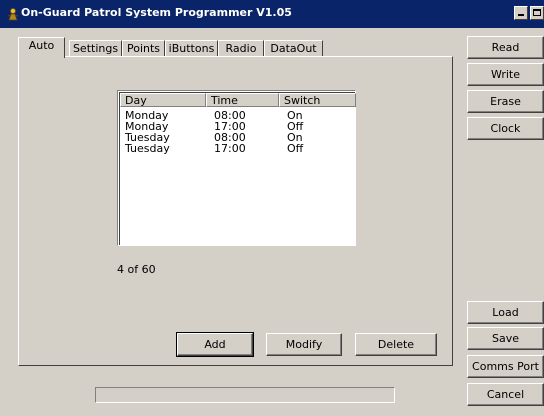  Describe the element at coordinates (505, 47) in the screenshot. I see `read-button: Read` at that location.